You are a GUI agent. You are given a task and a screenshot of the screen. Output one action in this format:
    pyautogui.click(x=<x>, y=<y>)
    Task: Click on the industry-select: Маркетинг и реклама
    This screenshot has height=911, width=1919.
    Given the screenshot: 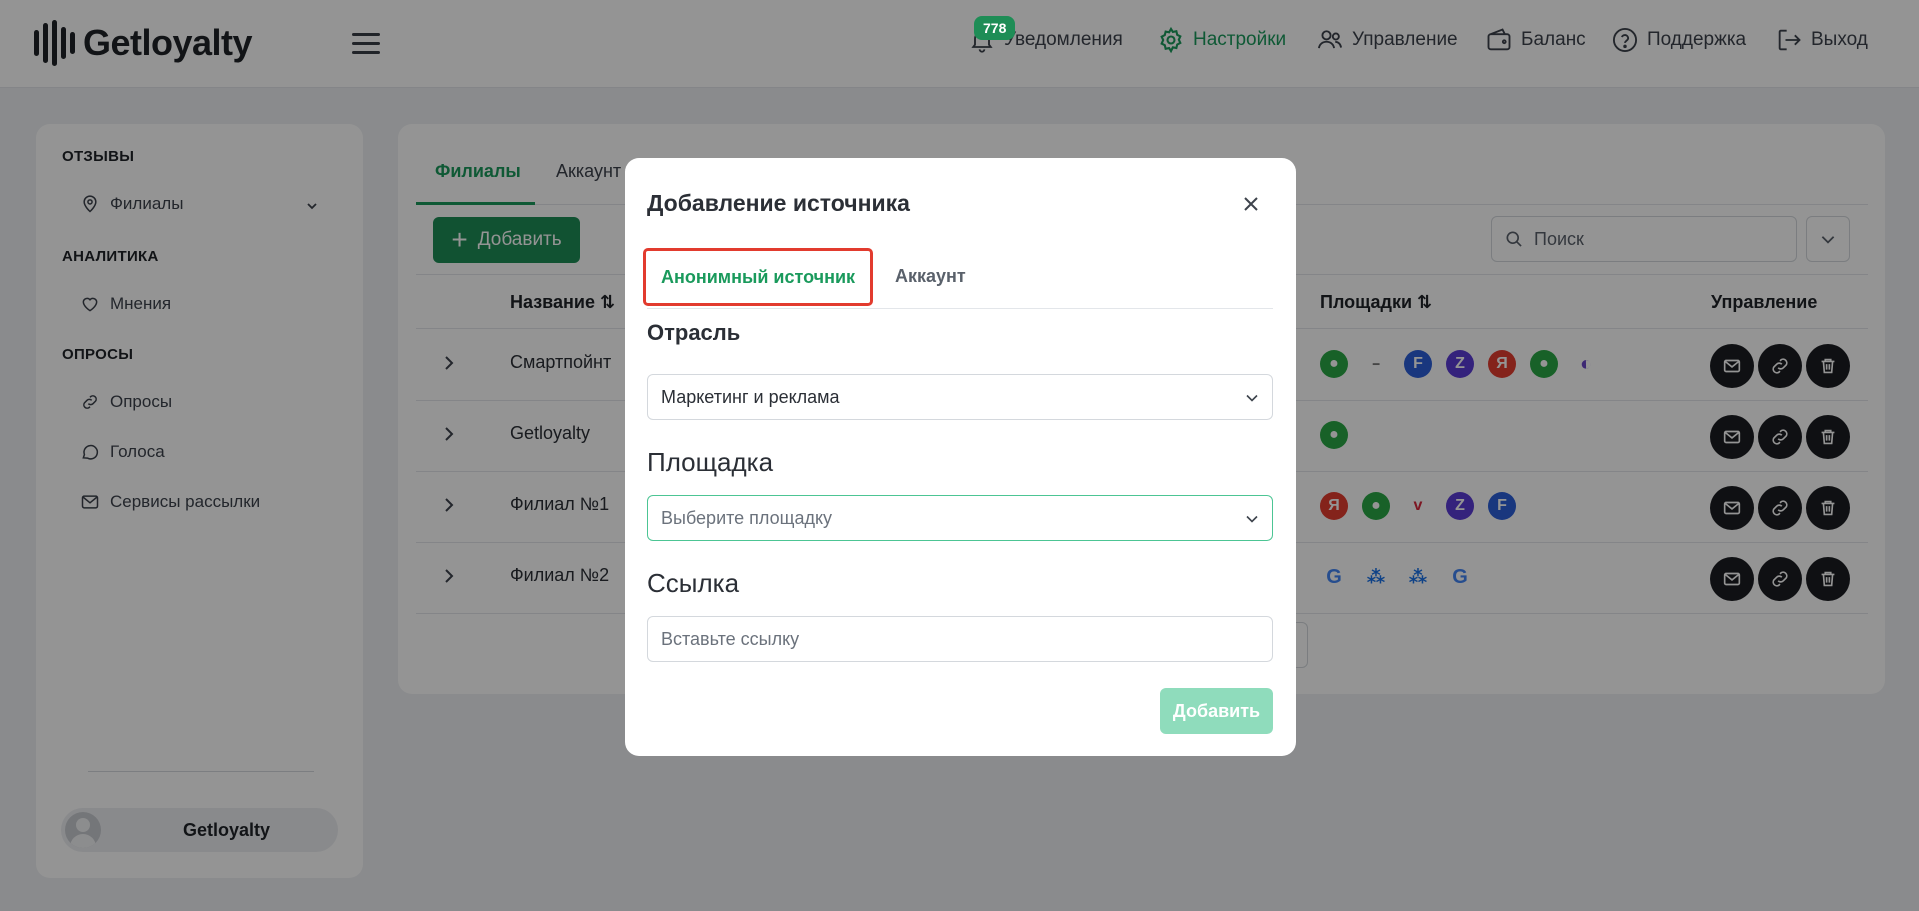 What is the action you would take?
    pyautogui.click(x=960, y=397)
    